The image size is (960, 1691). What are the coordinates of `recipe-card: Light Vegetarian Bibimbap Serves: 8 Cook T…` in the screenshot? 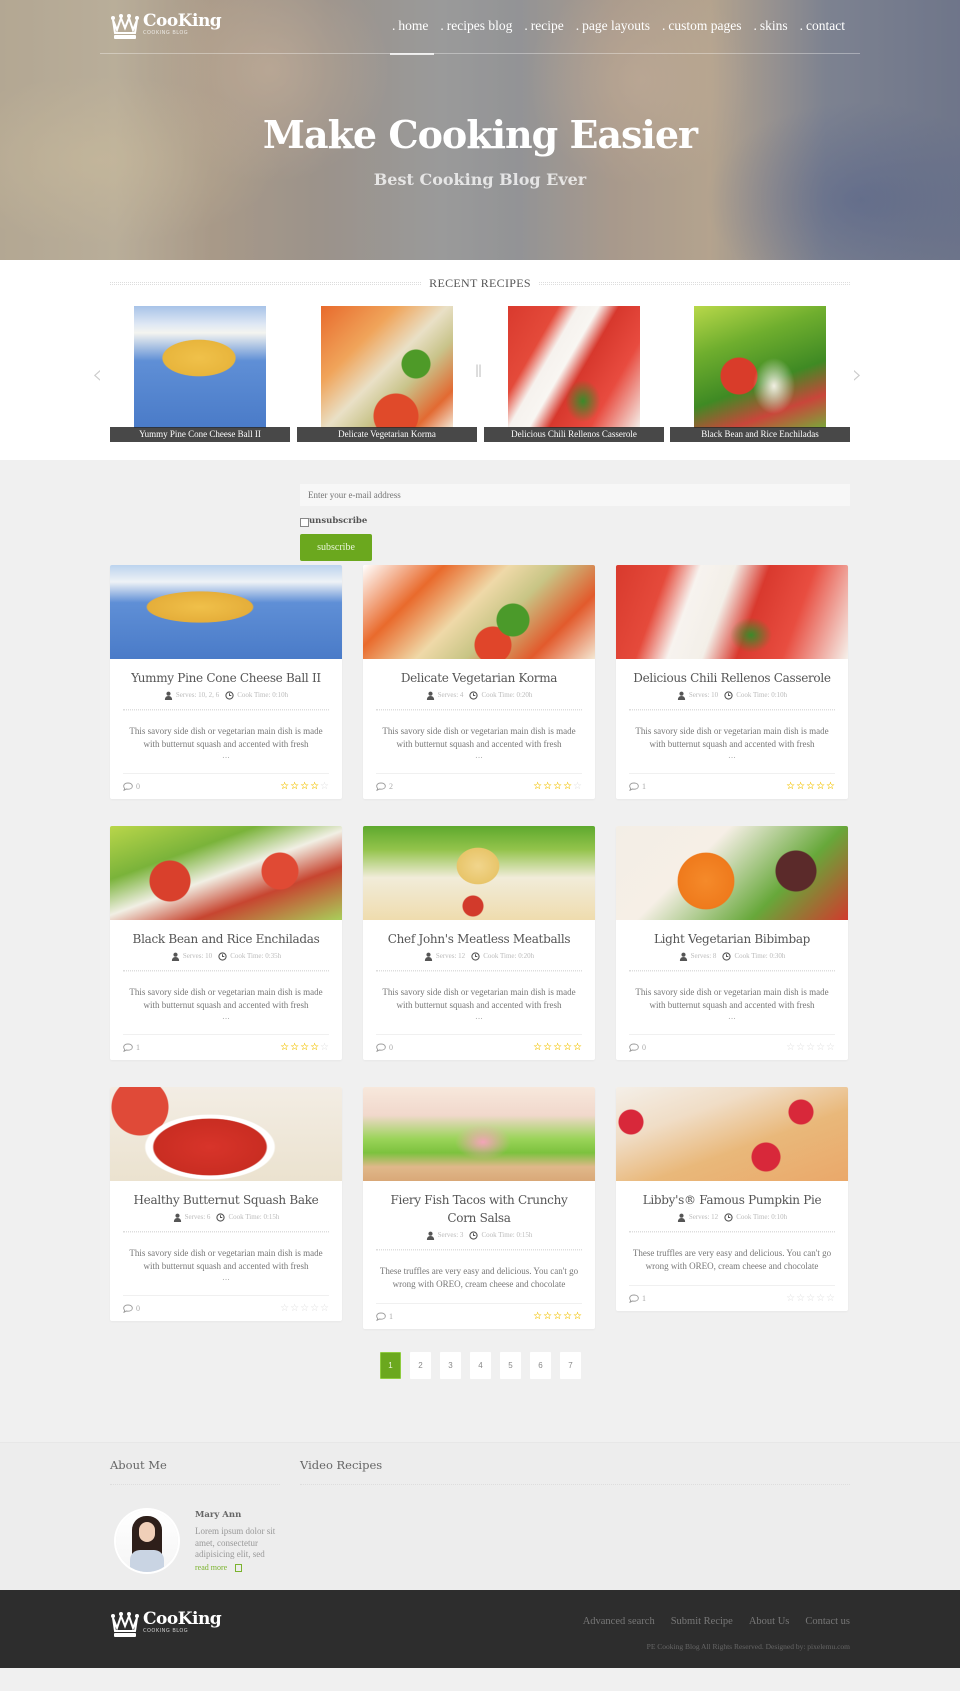 It's located at (732, 943).